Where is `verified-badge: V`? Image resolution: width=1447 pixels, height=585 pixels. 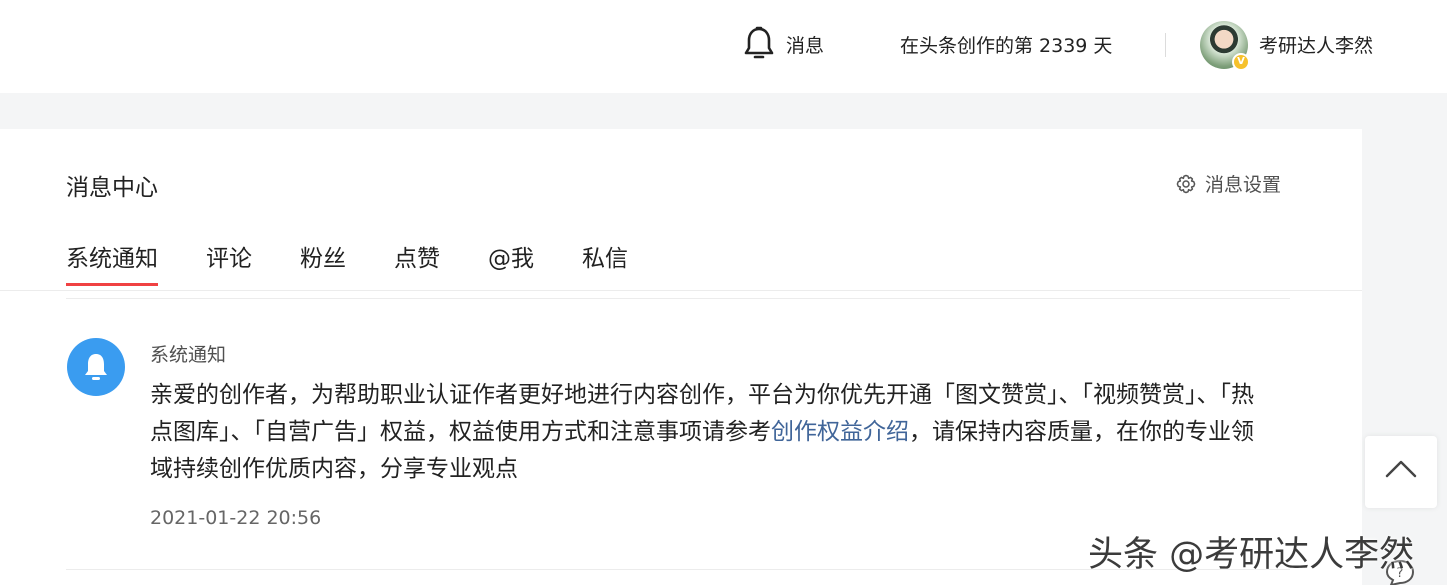
verified-badge: V is located at coordinates (1241, 62).